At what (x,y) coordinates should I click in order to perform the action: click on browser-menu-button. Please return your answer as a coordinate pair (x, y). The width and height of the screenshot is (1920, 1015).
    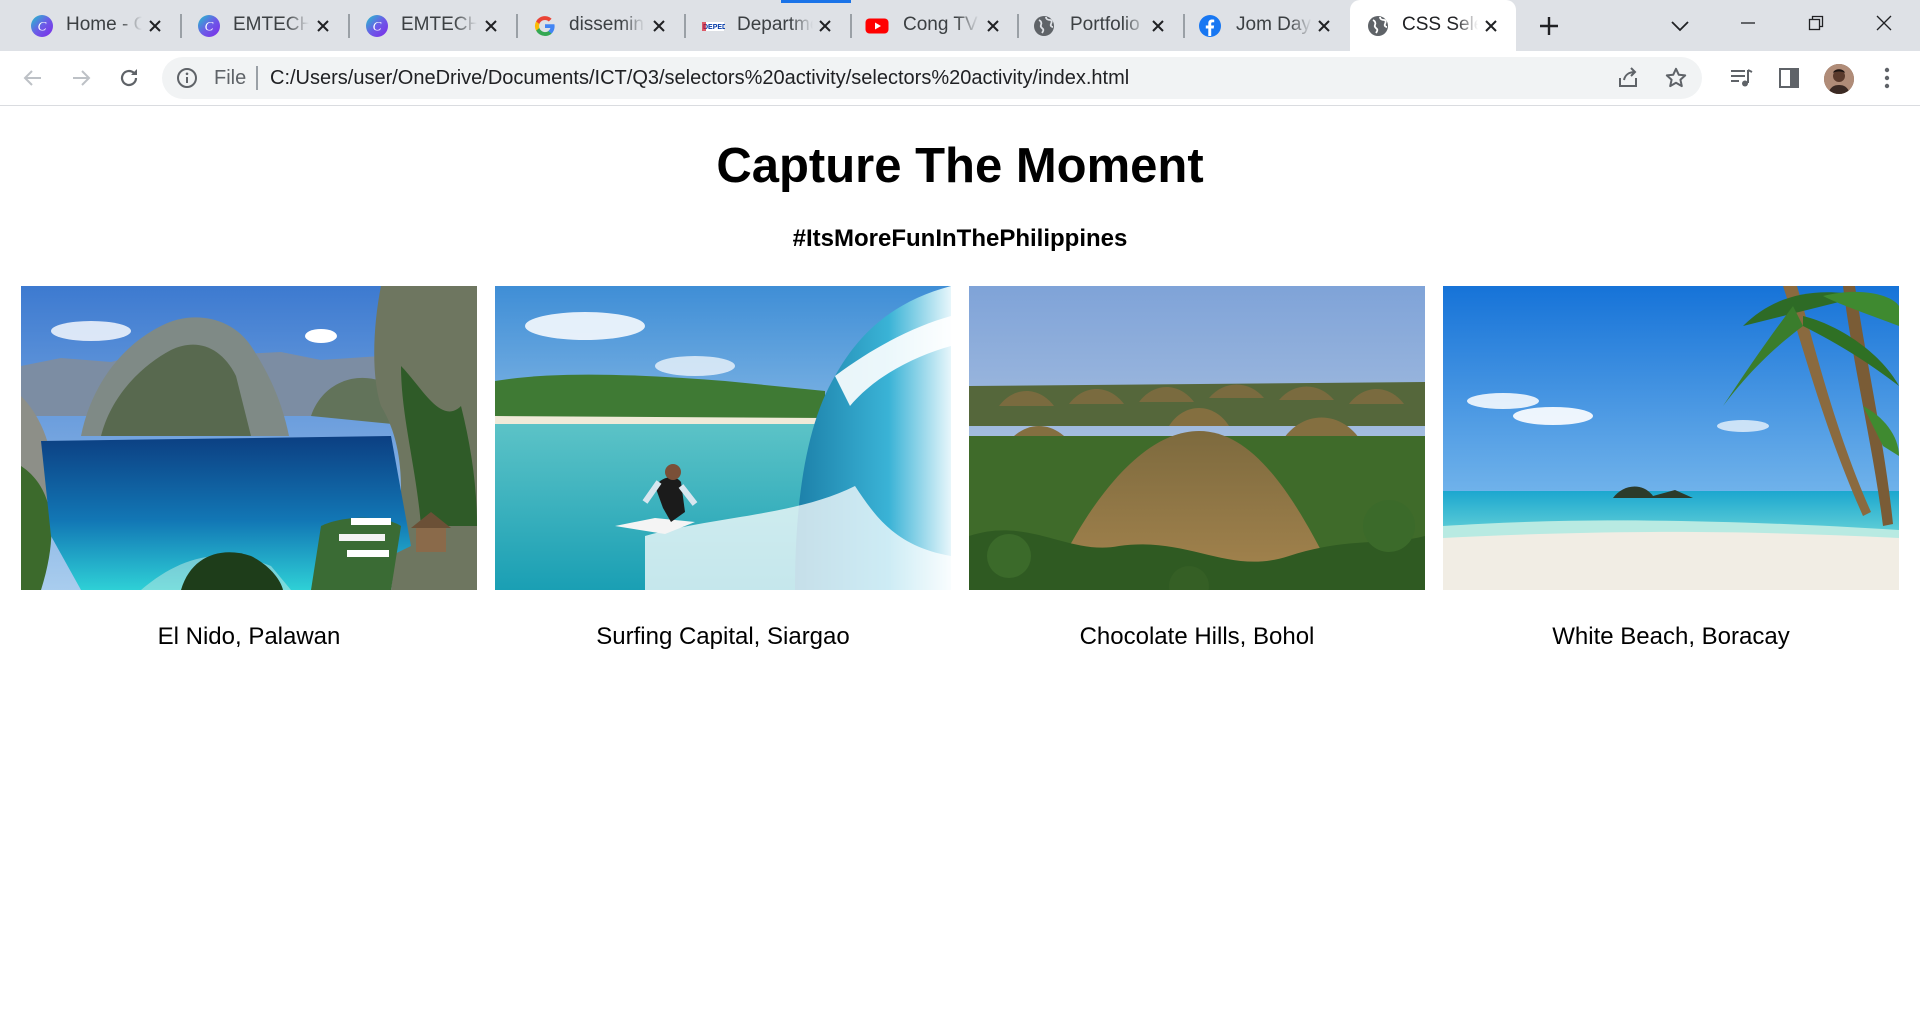
    Looking at the image, I should click on (1887, 78).